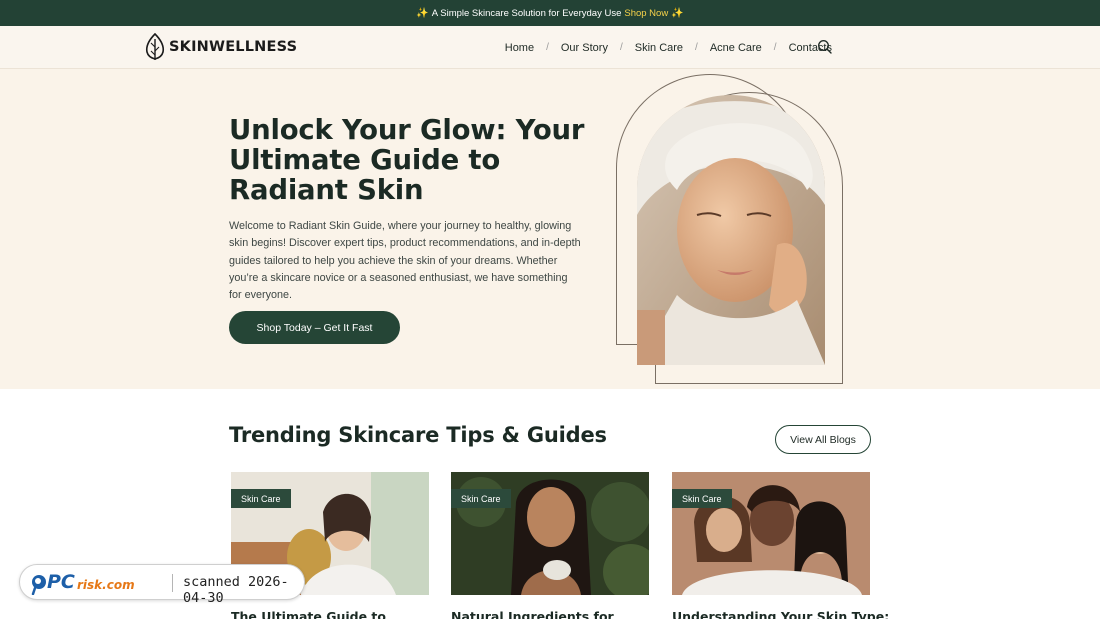  I want to click on blog-card-title: Natural Ingredients for, so click(561, 614).